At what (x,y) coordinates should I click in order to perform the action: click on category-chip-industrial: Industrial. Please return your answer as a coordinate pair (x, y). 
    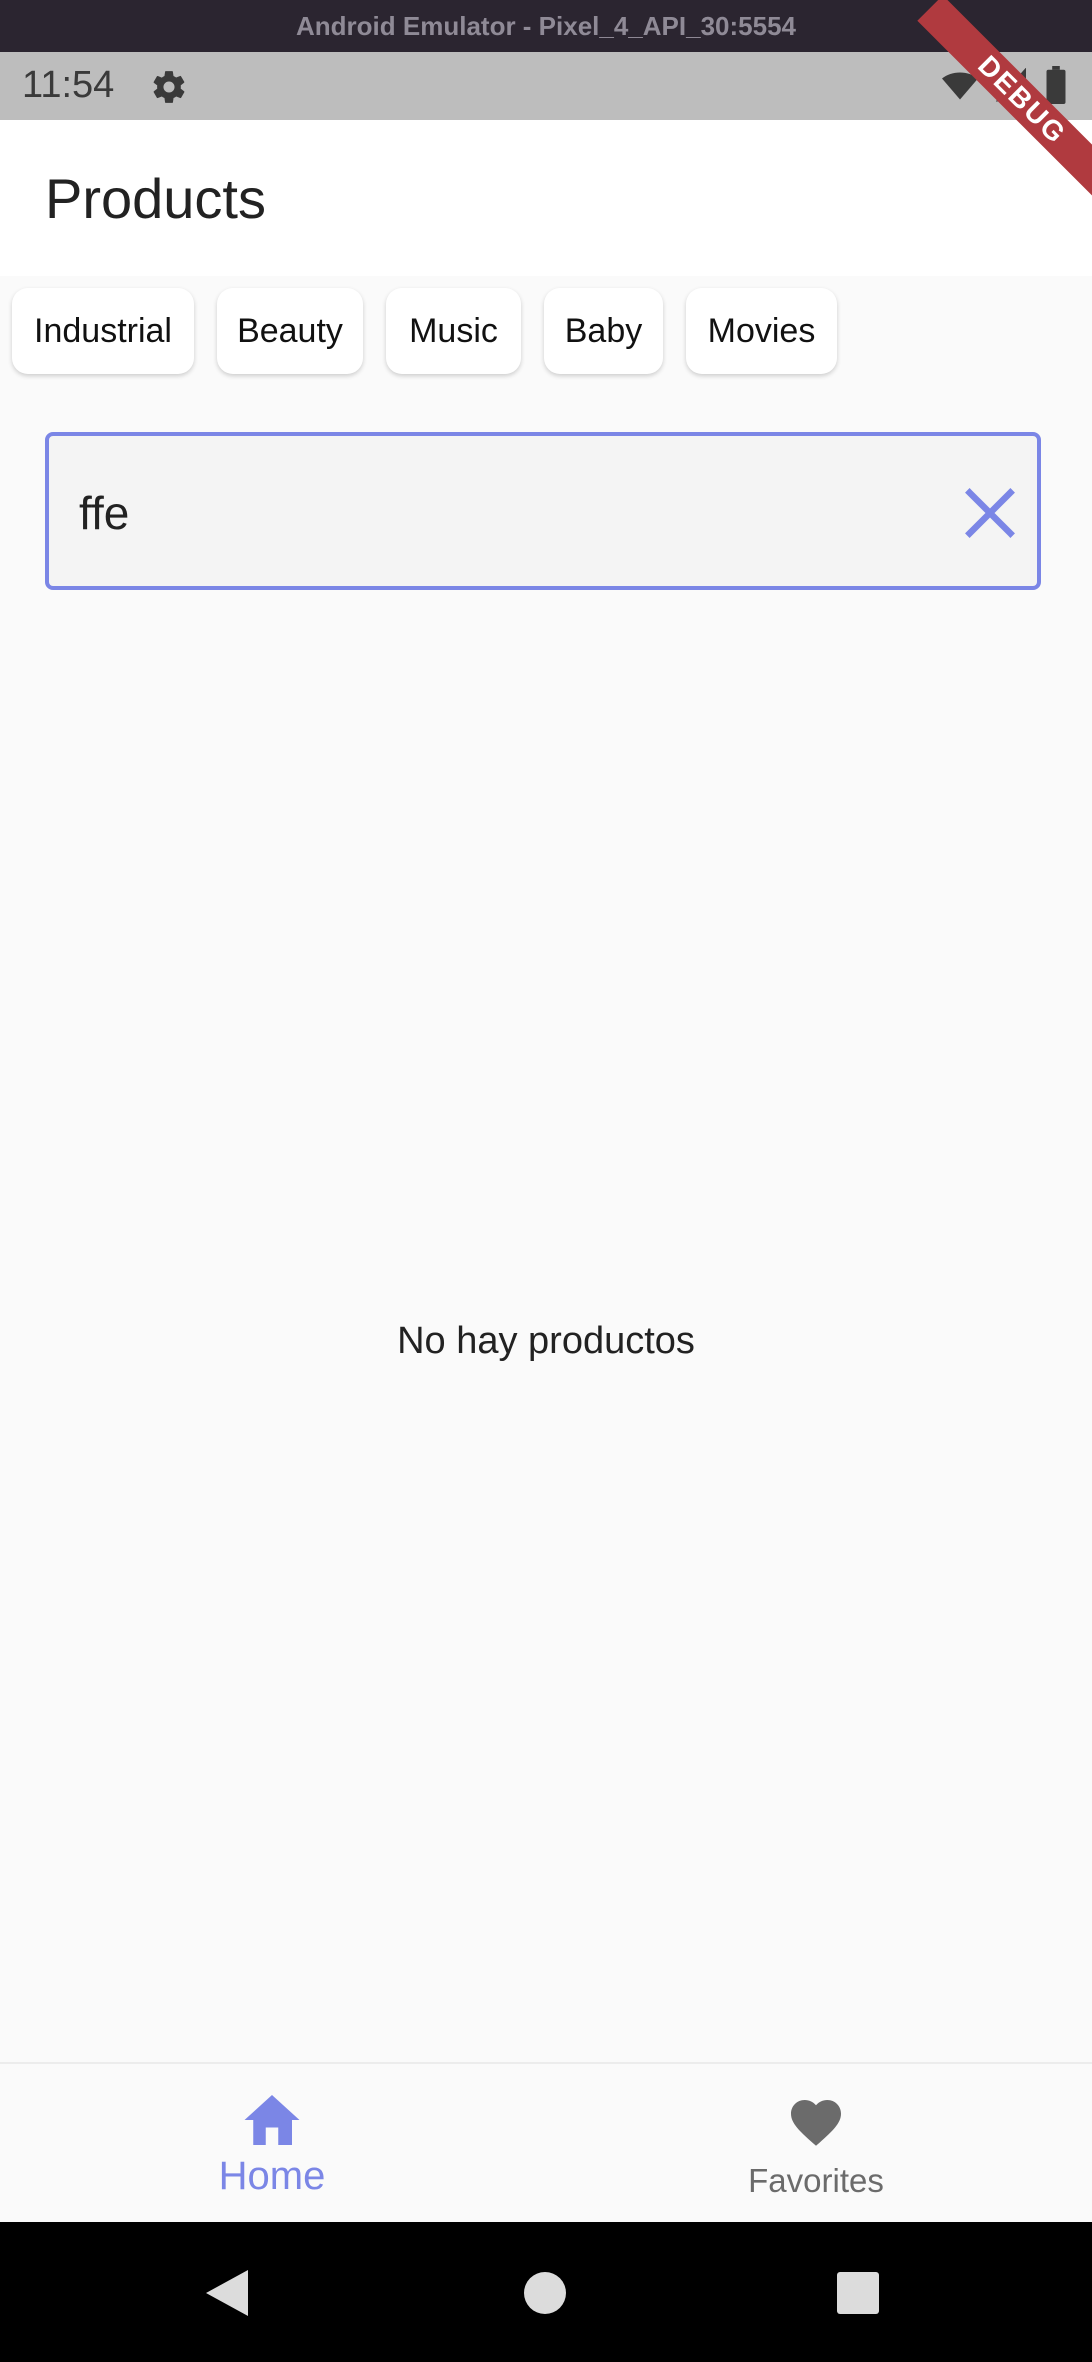
    Looking at the image, I should click on (103, 331).